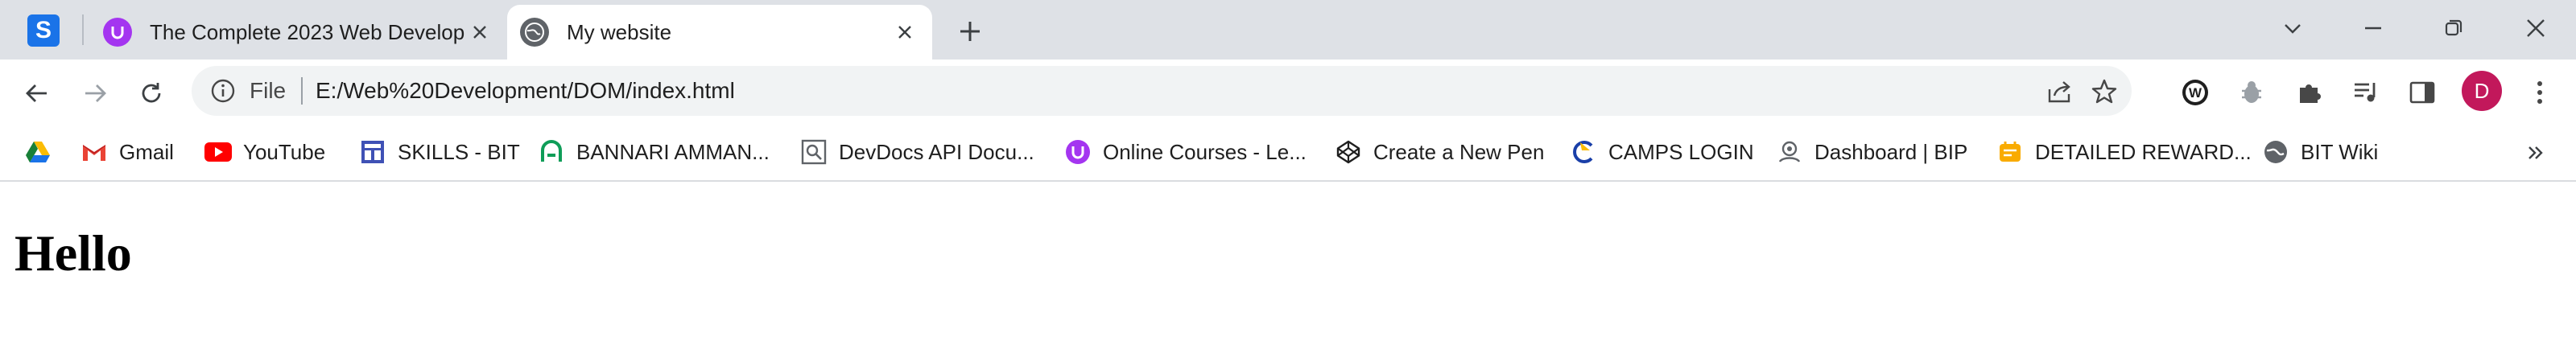 The image size is (2576, 341). Describe the element at coordinates (2366, 92) in the screenshot. I see `media-playlist-icon` at that location.